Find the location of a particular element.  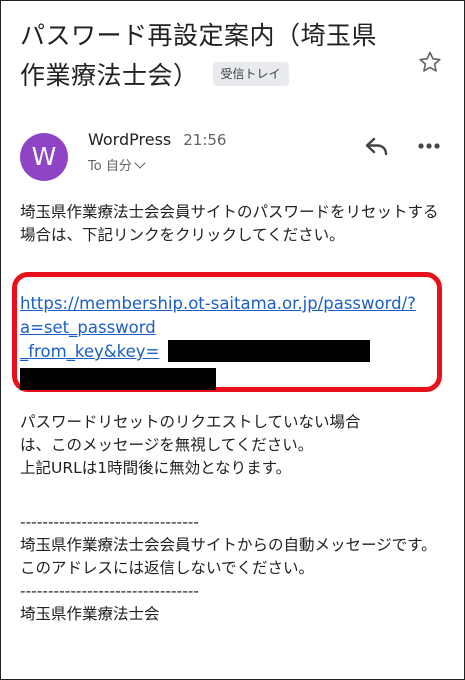

notice-line-2: は、このメッセージを無視してください。 is located at coordinates (167, 445).